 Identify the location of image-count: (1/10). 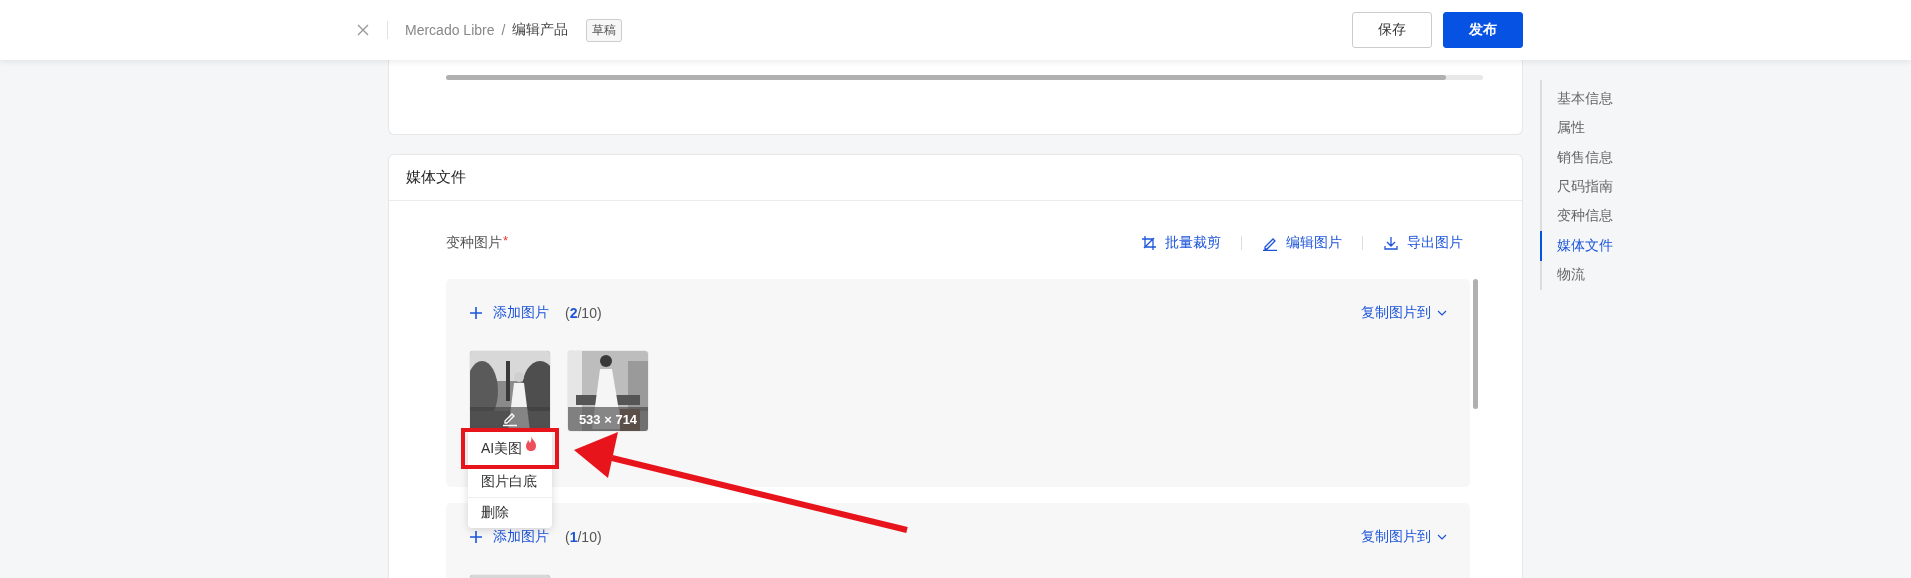
(583, 537).